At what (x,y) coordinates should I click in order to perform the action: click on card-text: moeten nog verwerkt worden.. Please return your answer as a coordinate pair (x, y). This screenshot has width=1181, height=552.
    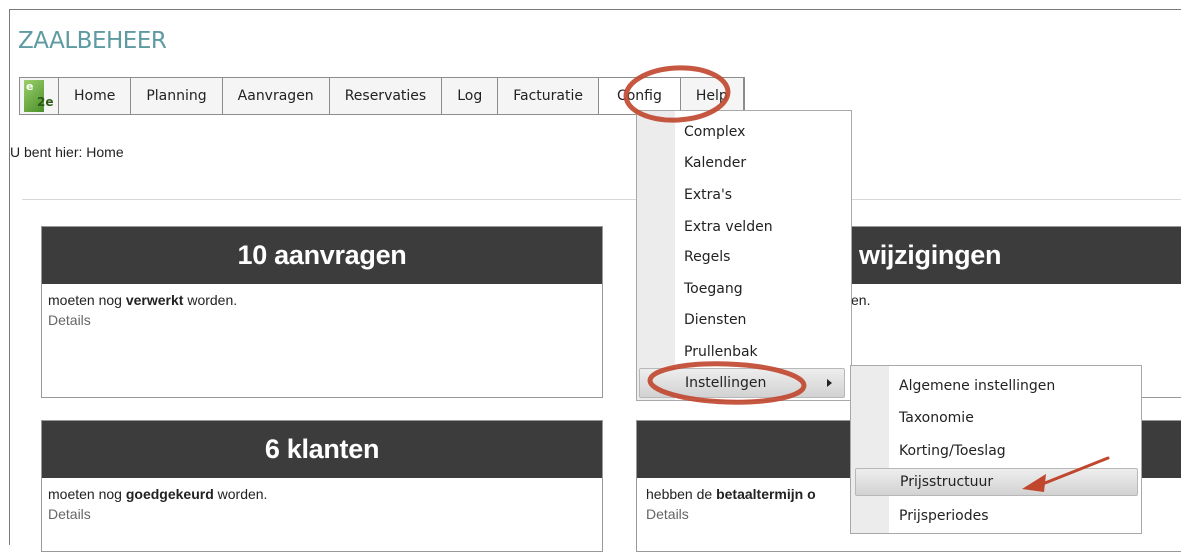
    Looking at the image, I should click on (322, 300).